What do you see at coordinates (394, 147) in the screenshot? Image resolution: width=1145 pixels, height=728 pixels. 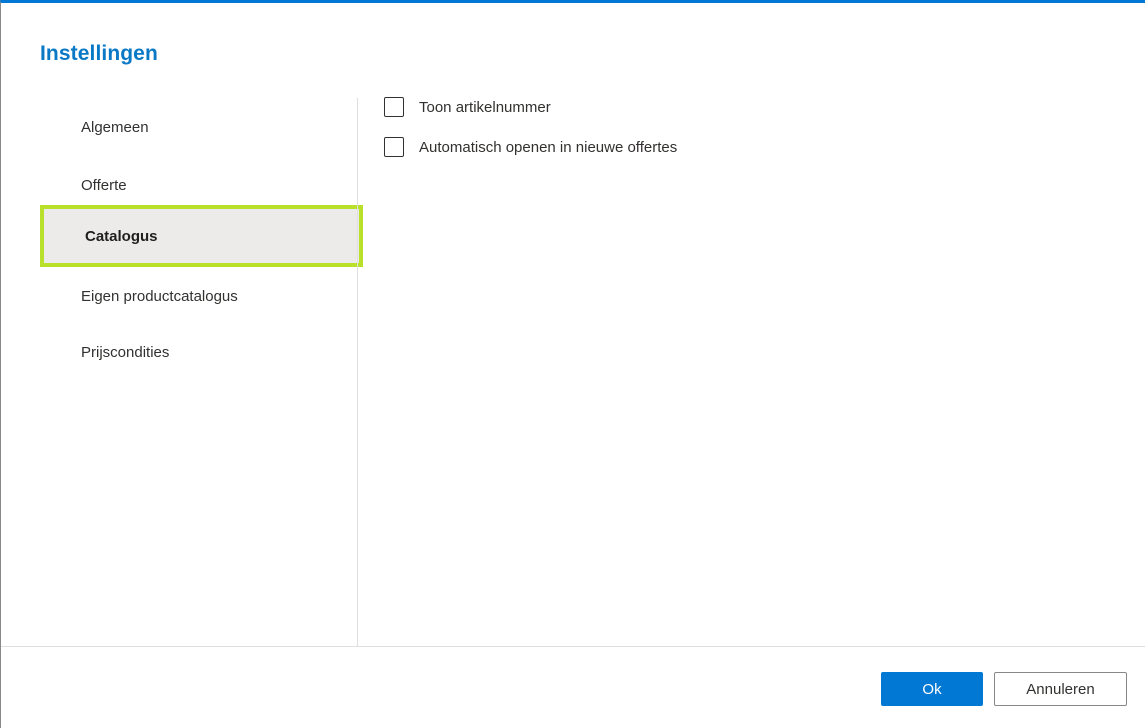 I see `checkbox-automatisch-openen` at bounding box center [394, 147].